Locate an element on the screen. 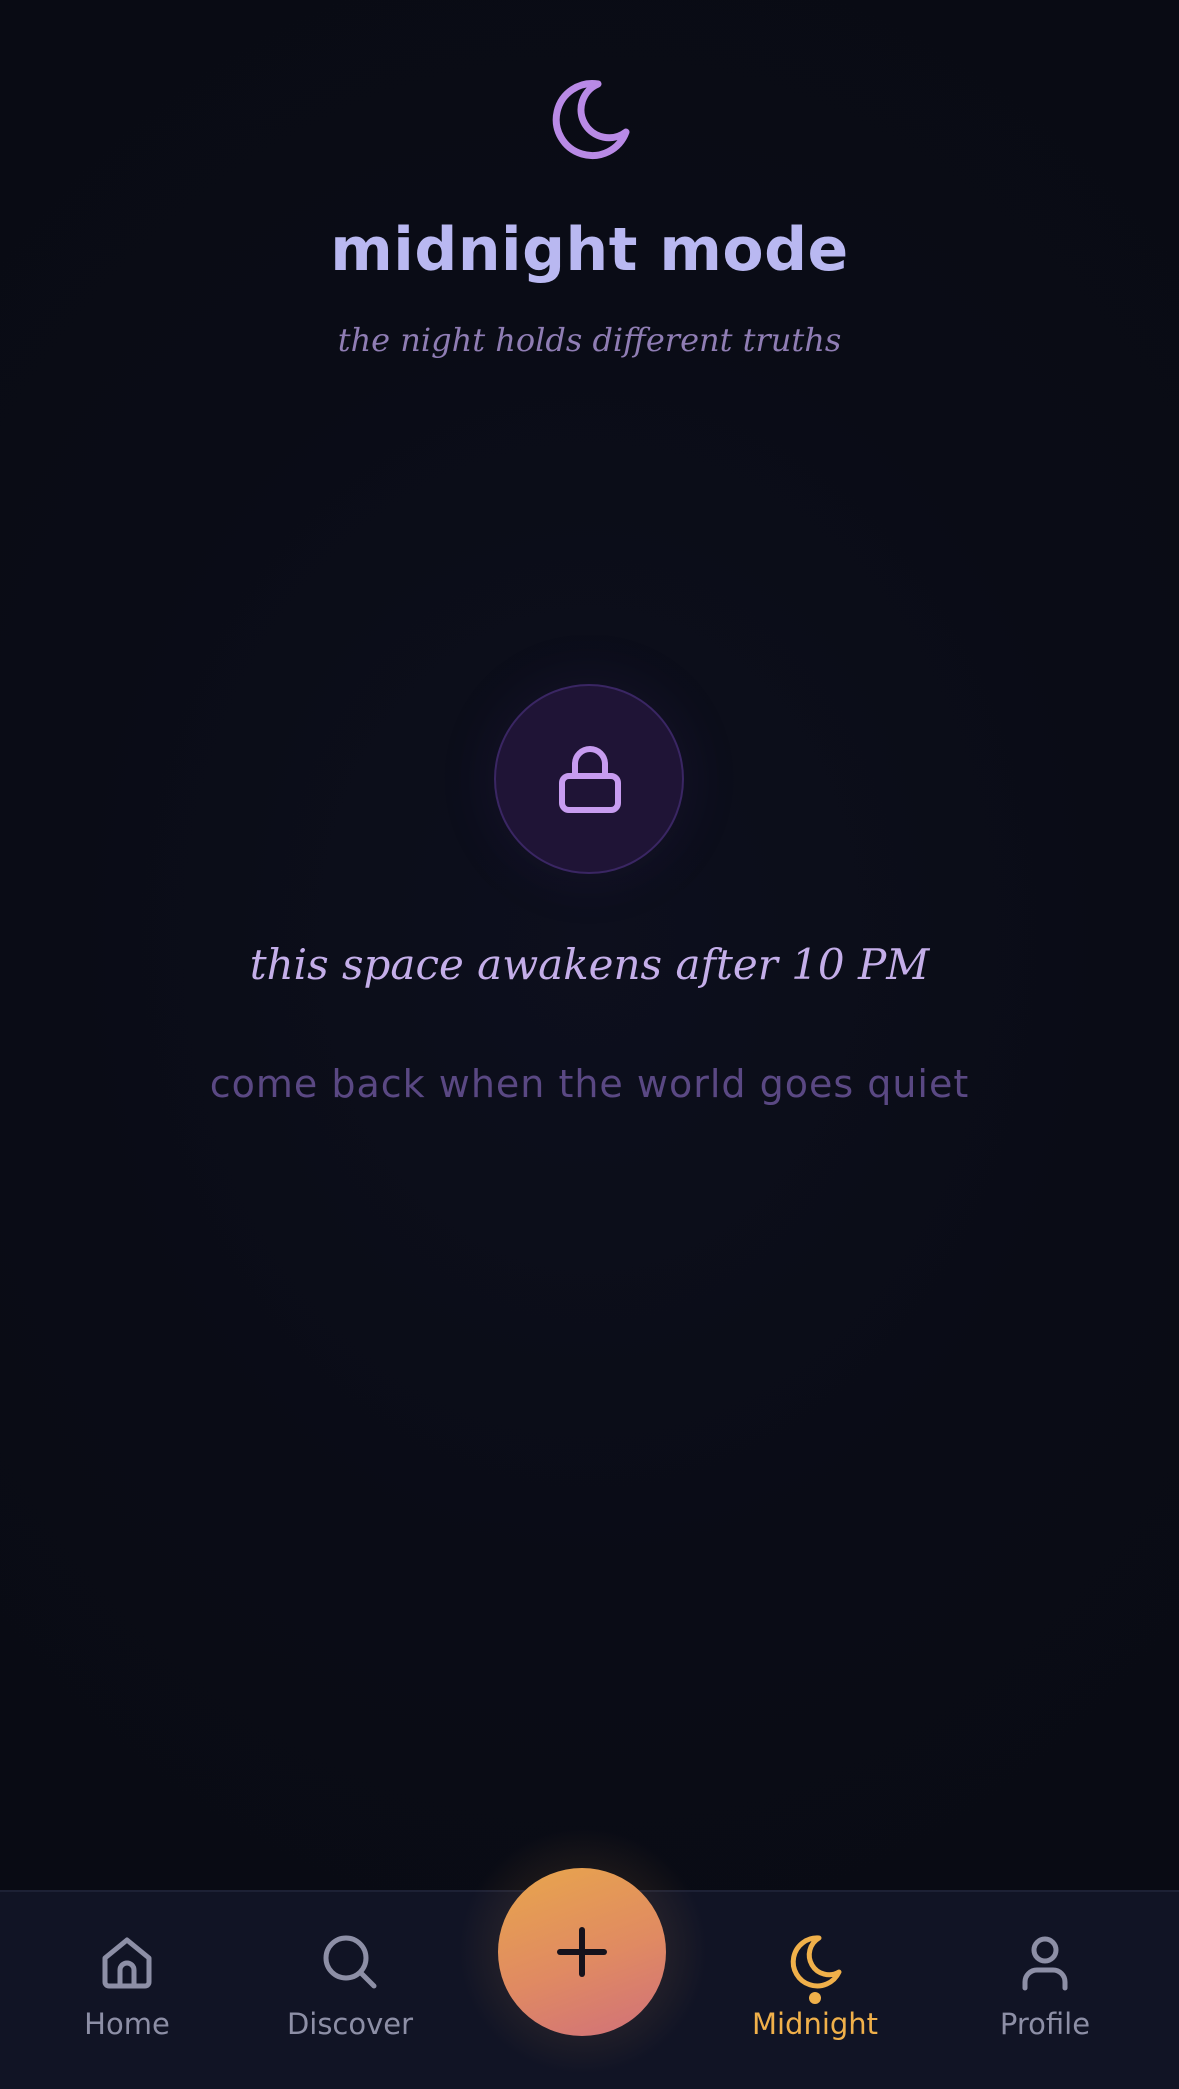  tab-discover: Discover is located at coordinates (350, 1990).